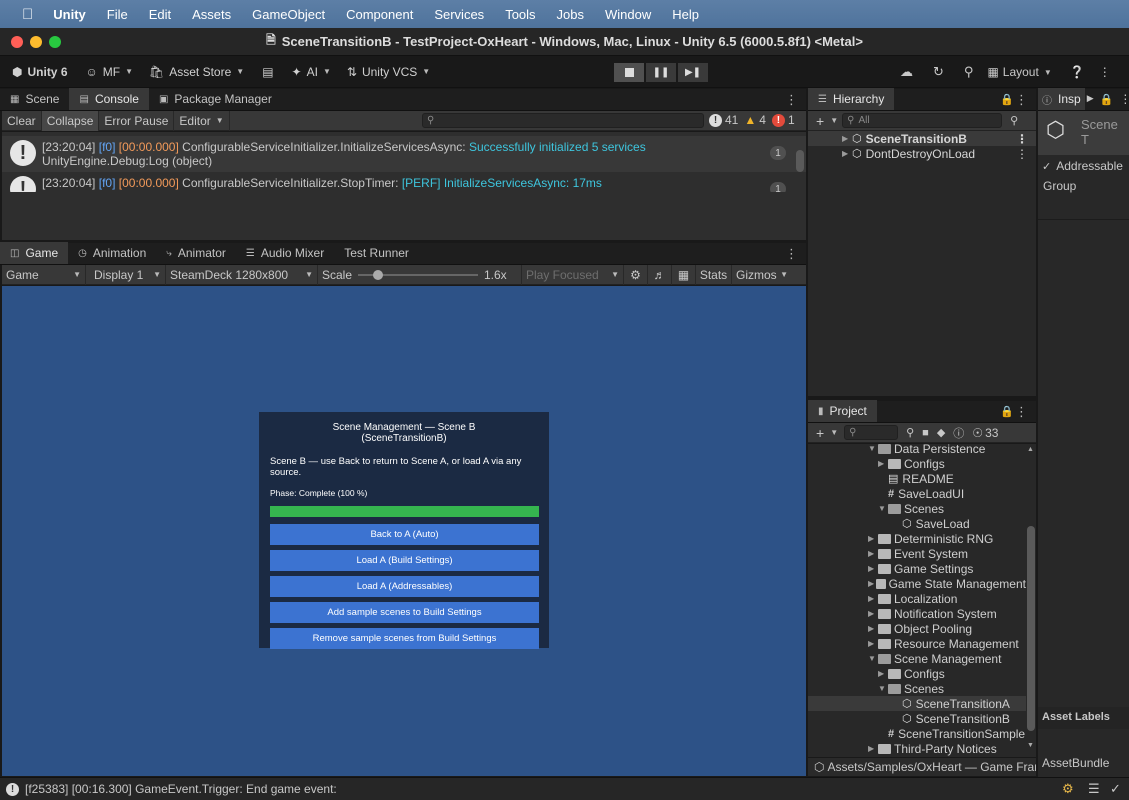  What do you see at coordinates (629, 72) in the screenshot?
I see `stop-button` at bounding box center [629, 72].